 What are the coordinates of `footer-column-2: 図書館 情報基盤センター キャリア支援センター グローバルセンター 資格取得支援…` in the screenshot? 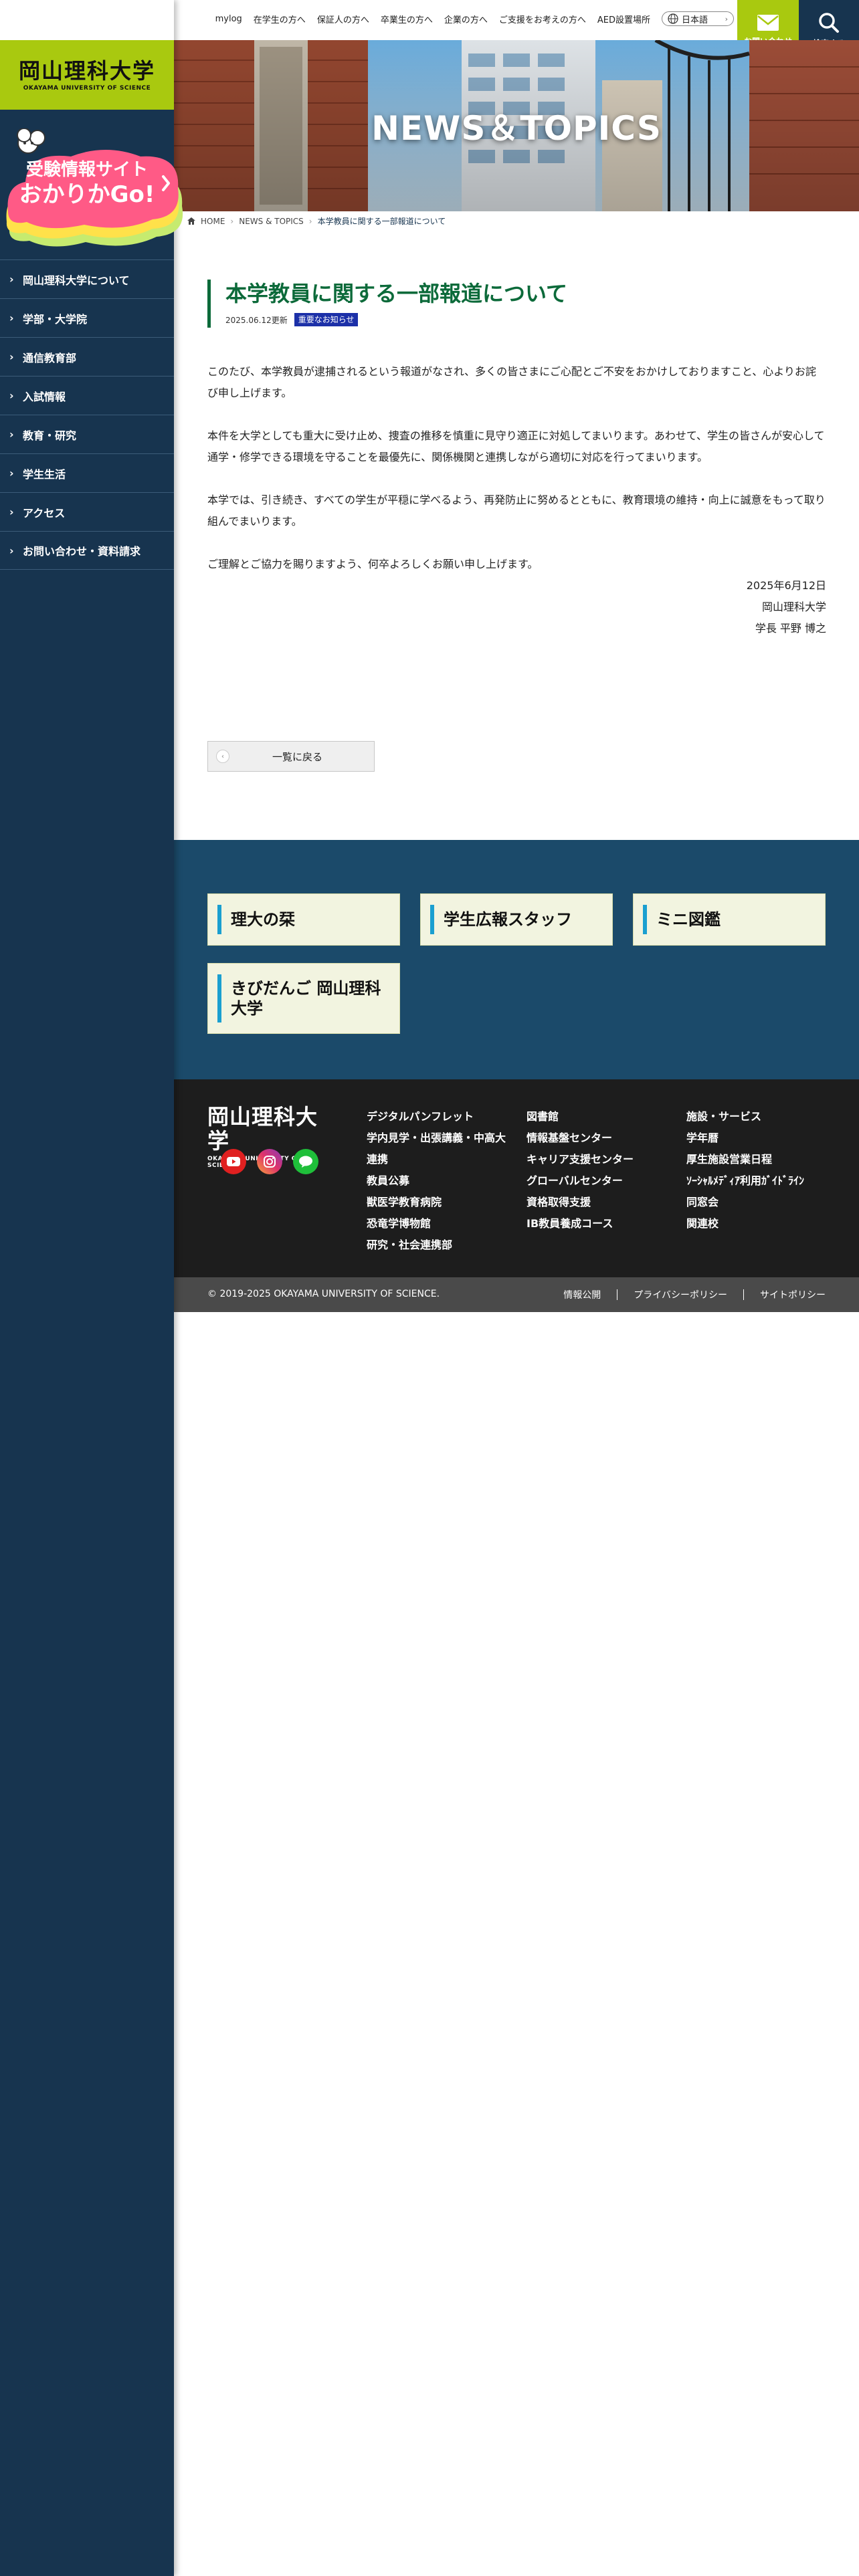 It's located at (600, 1171).